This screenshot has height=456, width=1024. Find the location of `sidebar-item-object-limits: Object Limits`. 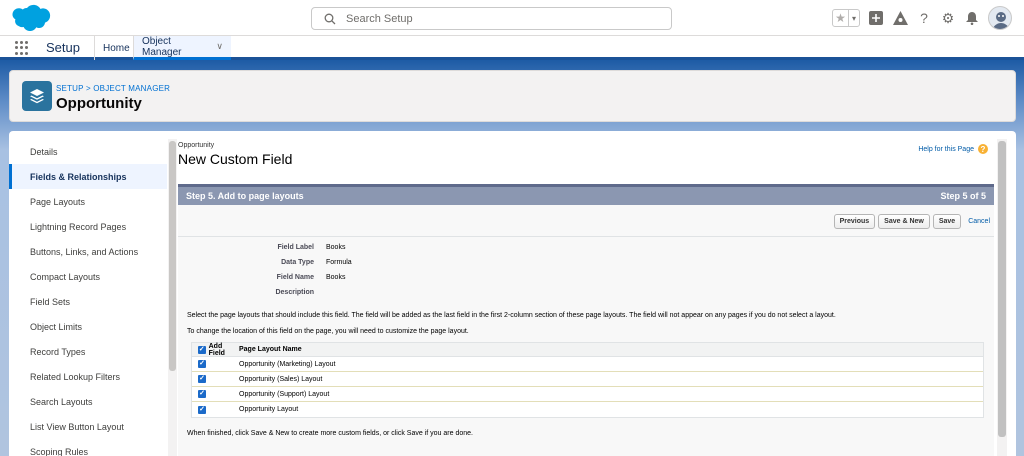

sidebar-item-object-limits: Object Limits is located at coordinates (88, 326).